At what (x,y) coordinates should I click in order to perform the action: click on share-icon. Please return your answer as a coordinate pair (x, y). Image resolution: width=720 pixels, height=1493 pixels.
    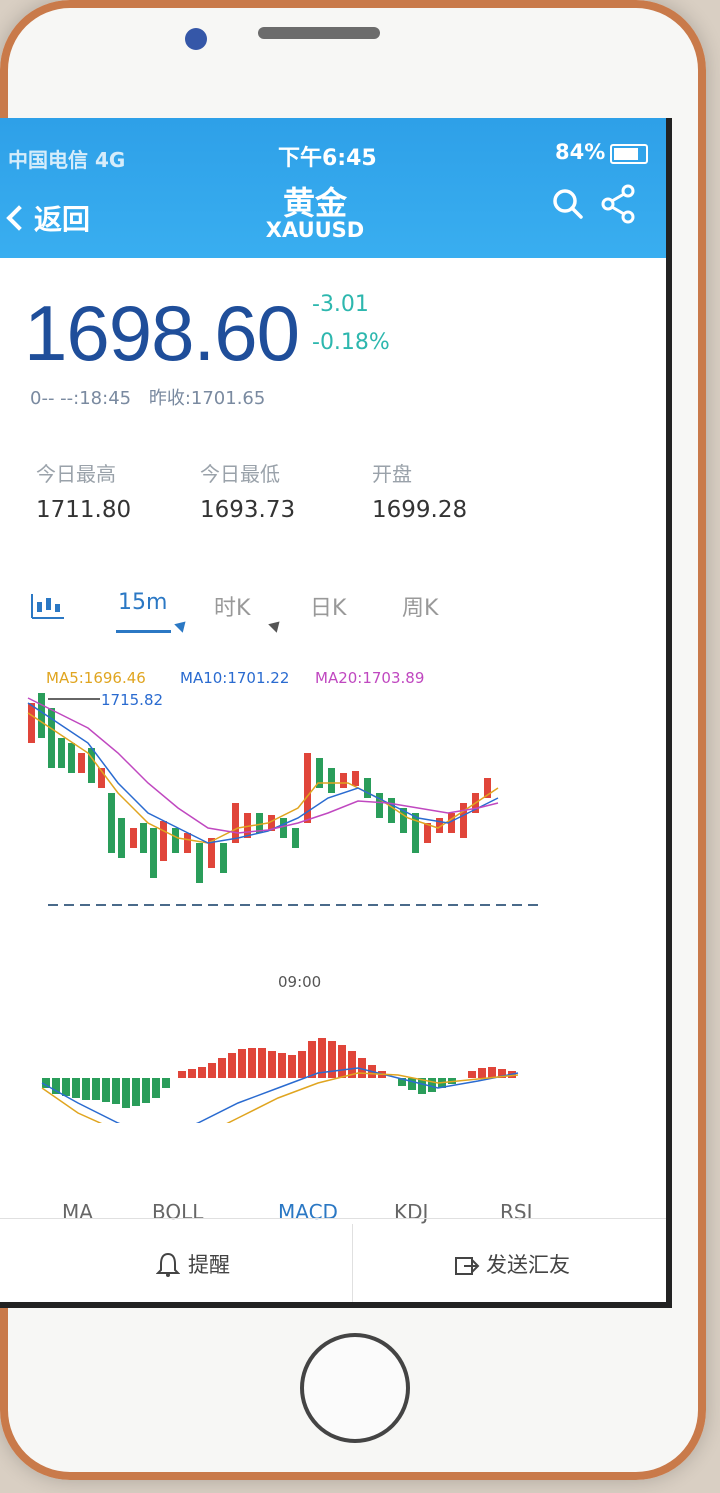
    Looking at the image, I should click on (618, 204).